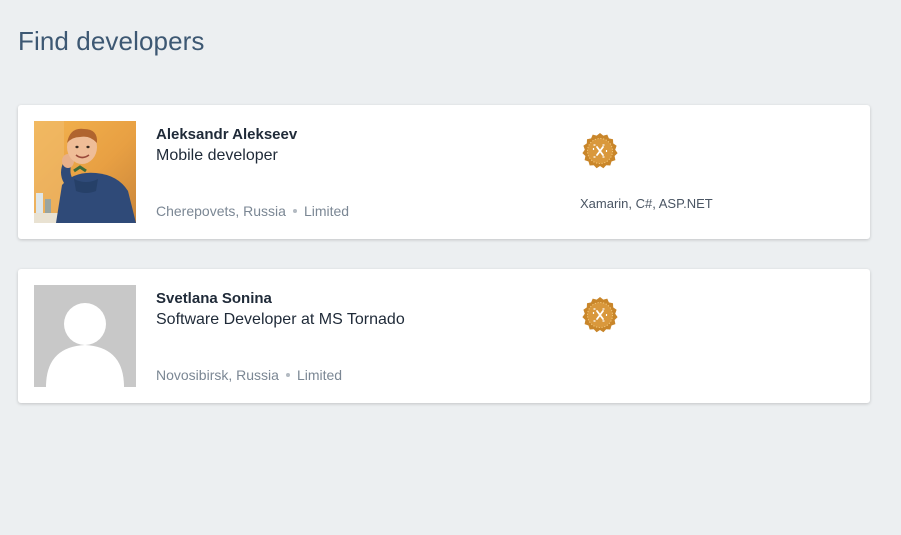  What do you see at coordinates (111, 41) in the screenshot?
I see `page-title: Find developers` at bounding box center [111, 41].